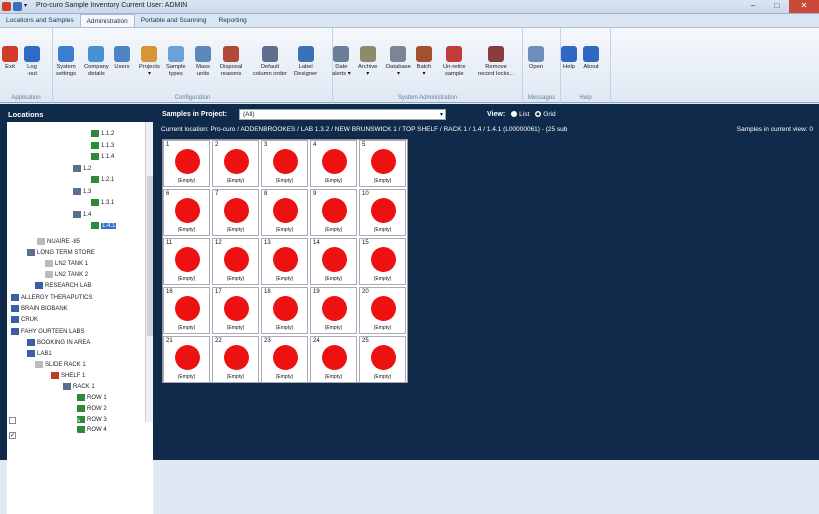 The image size is (819, 514). Describe the element at coordinates (102, 145) in the screenshot. I see `tree-node: 1.1.3` at that location.